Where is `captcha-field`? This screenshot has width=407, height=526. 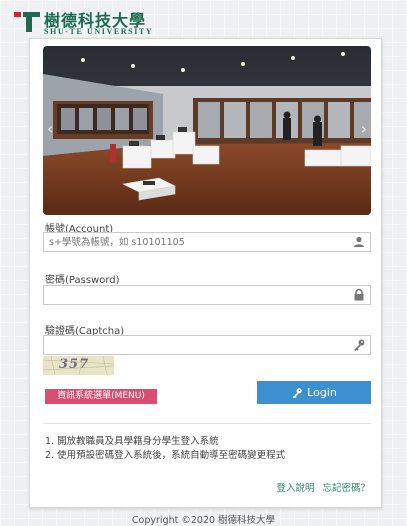 captcha-field is located at coordinates (207, 345).